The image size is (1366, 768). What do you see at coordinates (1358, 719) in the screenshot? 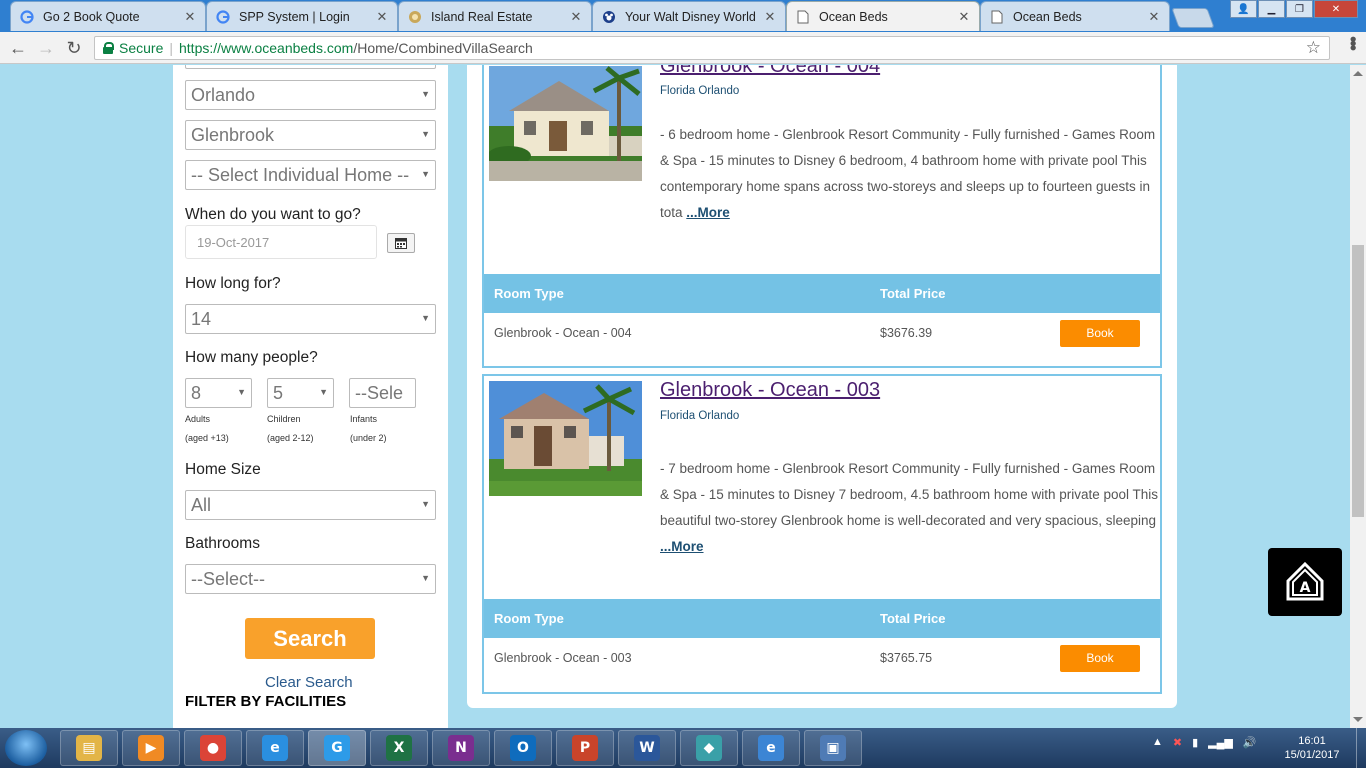
I see `scroll-down-icon` at bounding box center [1358, 719].